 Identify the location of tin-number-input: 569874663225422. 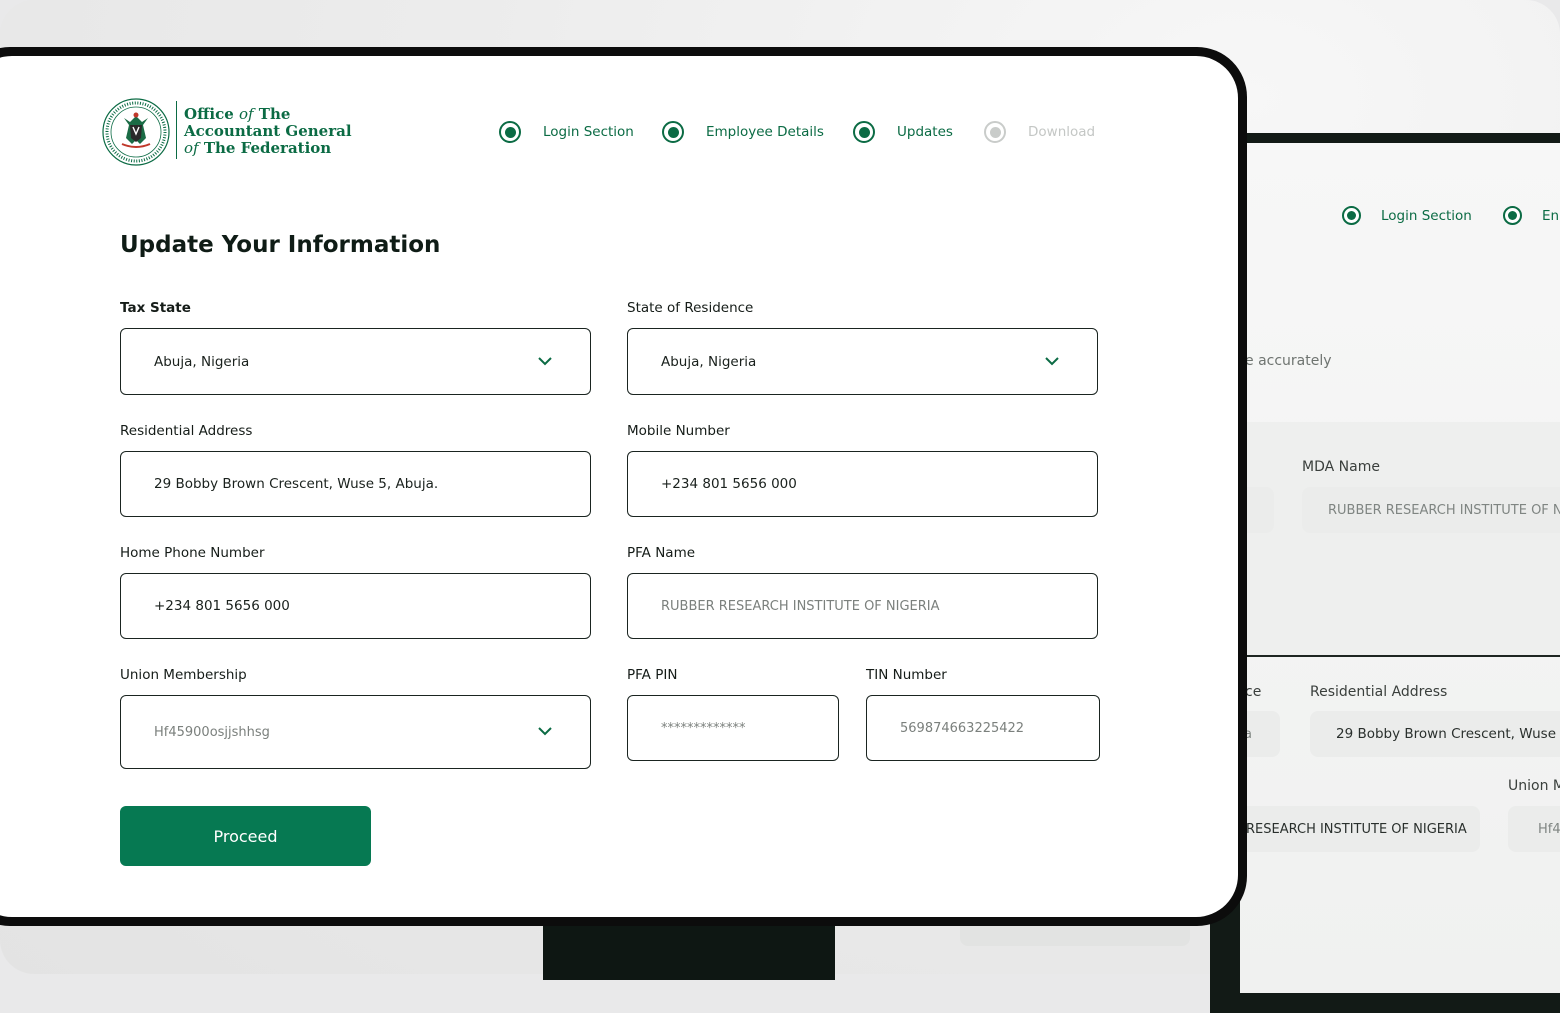
(983, 728).